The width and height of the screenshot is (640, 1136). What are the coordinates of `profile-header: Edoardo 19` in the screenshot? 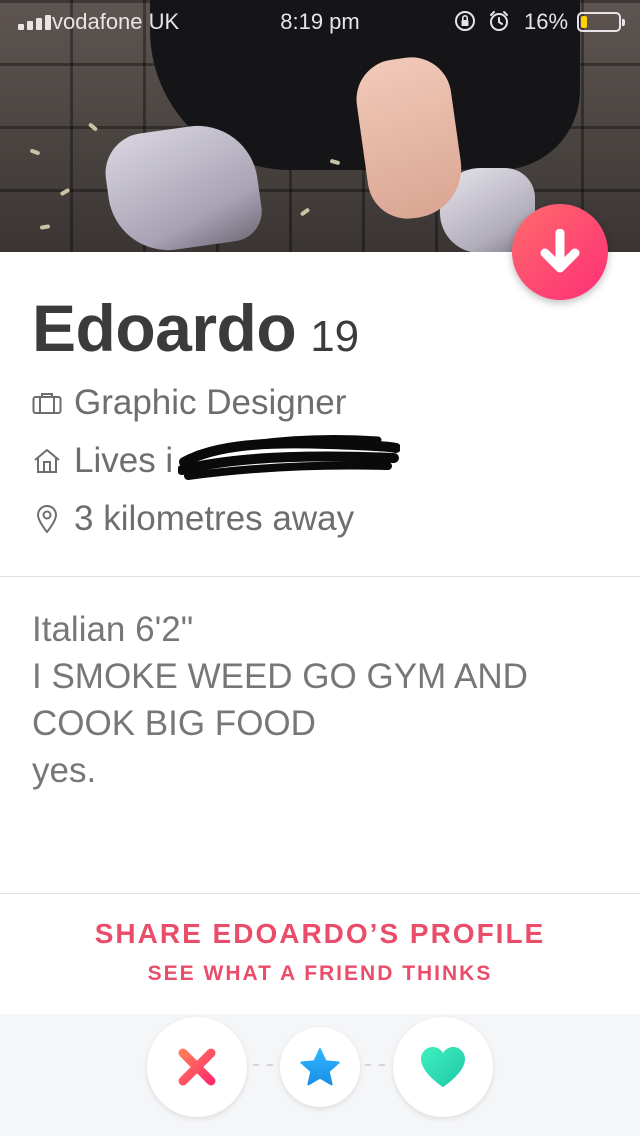 It's located at (195, 328).